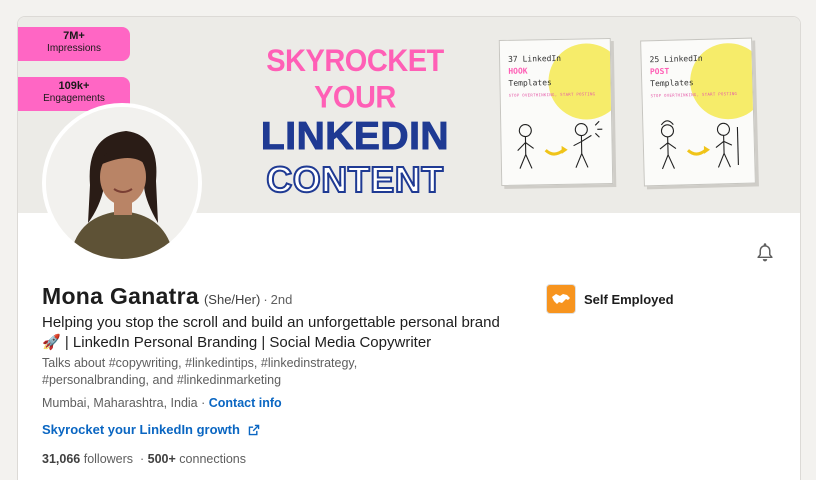 The height and width of the screenshot is (480, 816). Describe the element at coordinates (232, 299) in the screenshot. I see `pronouns: (She/Her)` at that location.